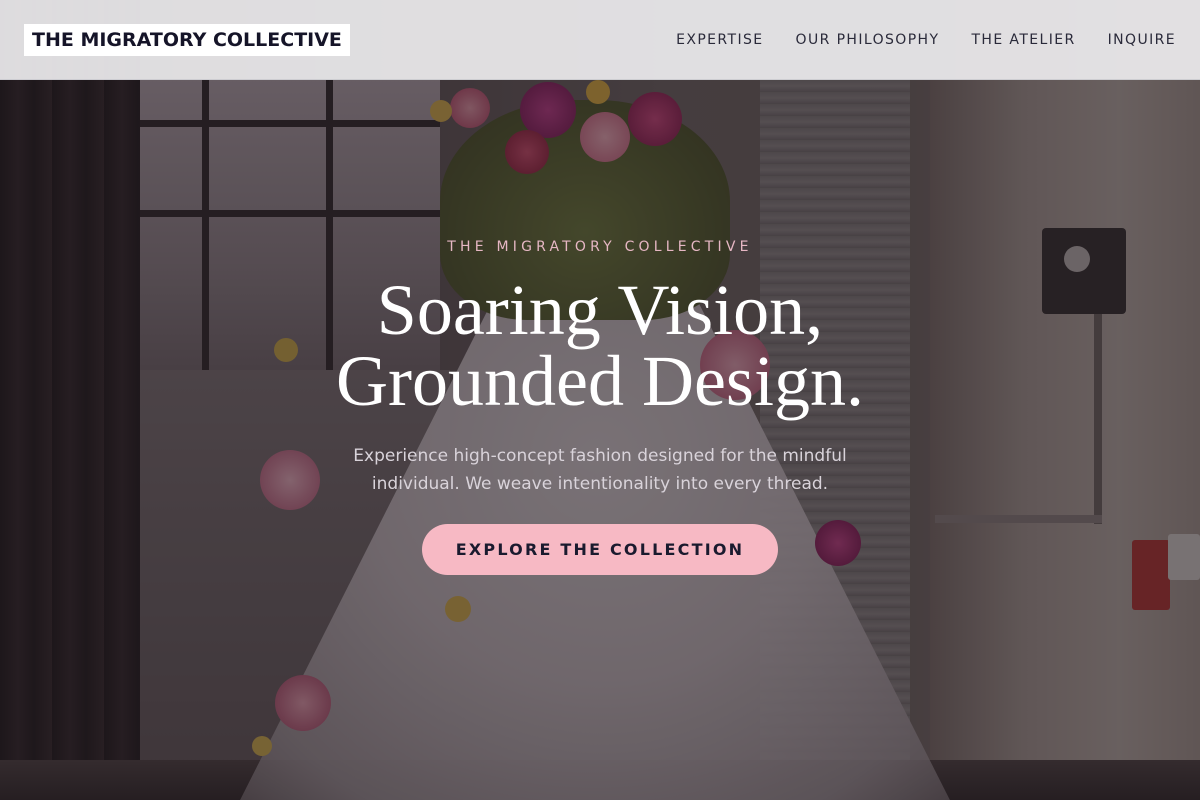 The width and height of the screenshot is (1200, 800). Describe the element at coordinates (600, 549) in the screenshot. I see `explore-collection-button: EXPLORE THE COLLECTION` at that location.